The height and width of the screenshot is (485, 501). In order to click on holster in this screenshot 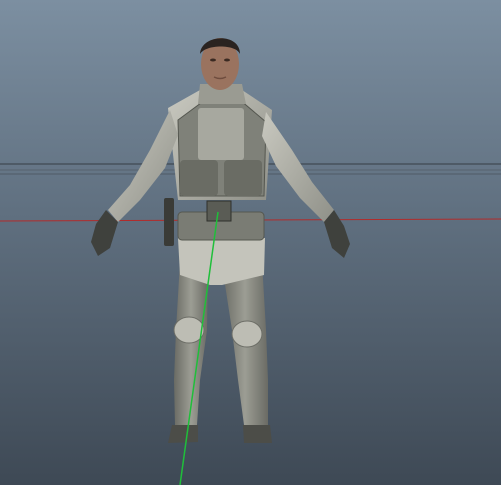, I will do `click(169, 222)`.